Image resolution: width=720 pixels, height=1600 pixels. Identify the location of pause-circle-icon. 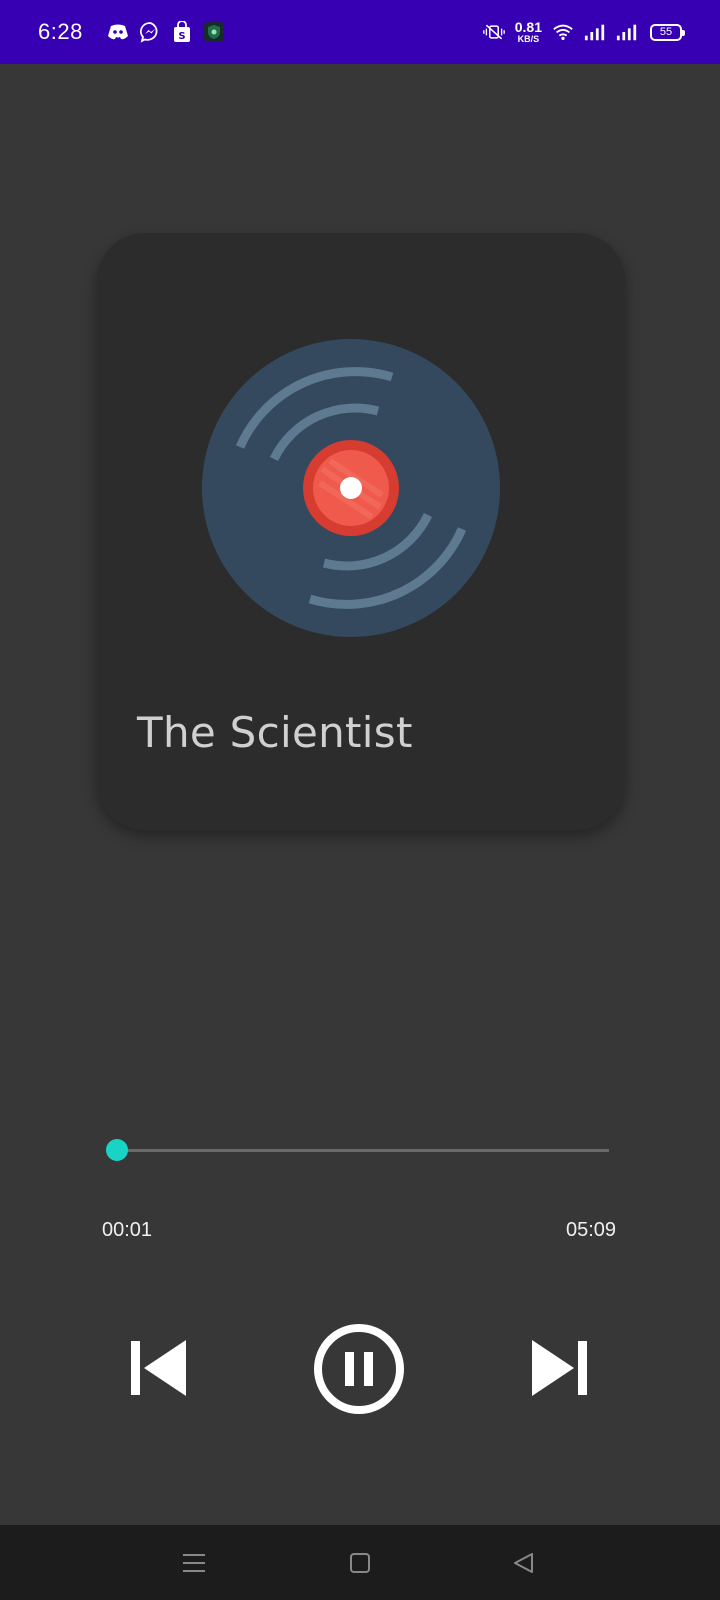
(359, 1369).